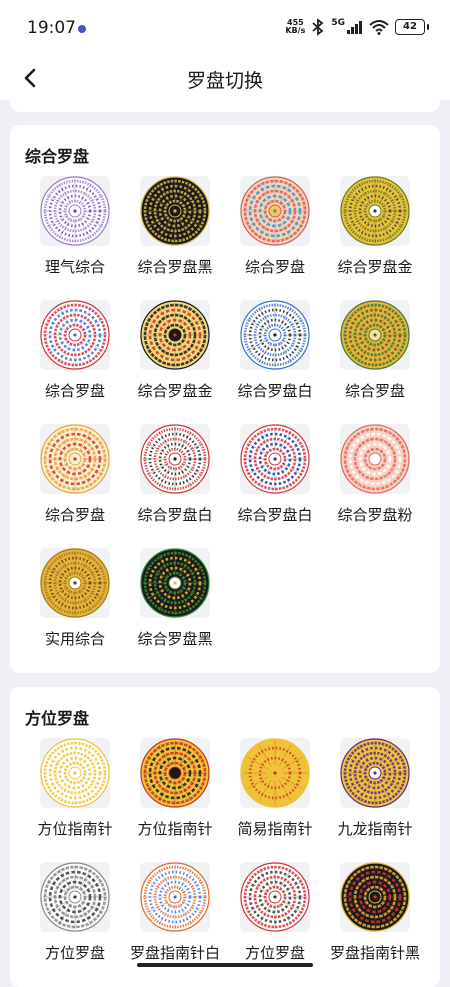 This screenshot has width=450, height=987. I want to click on wifi-icon, so click(379, 27).